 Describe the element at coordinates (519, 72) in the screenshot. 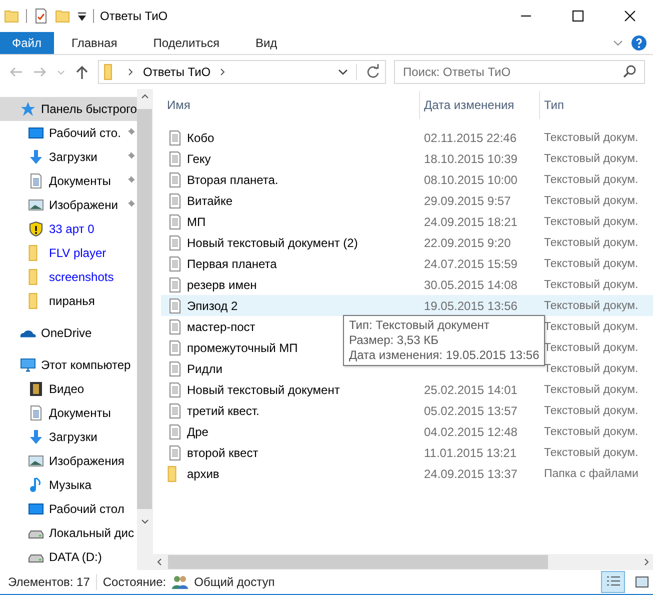

I see `search-field: Поиск: Ответы ТиО` at that location.